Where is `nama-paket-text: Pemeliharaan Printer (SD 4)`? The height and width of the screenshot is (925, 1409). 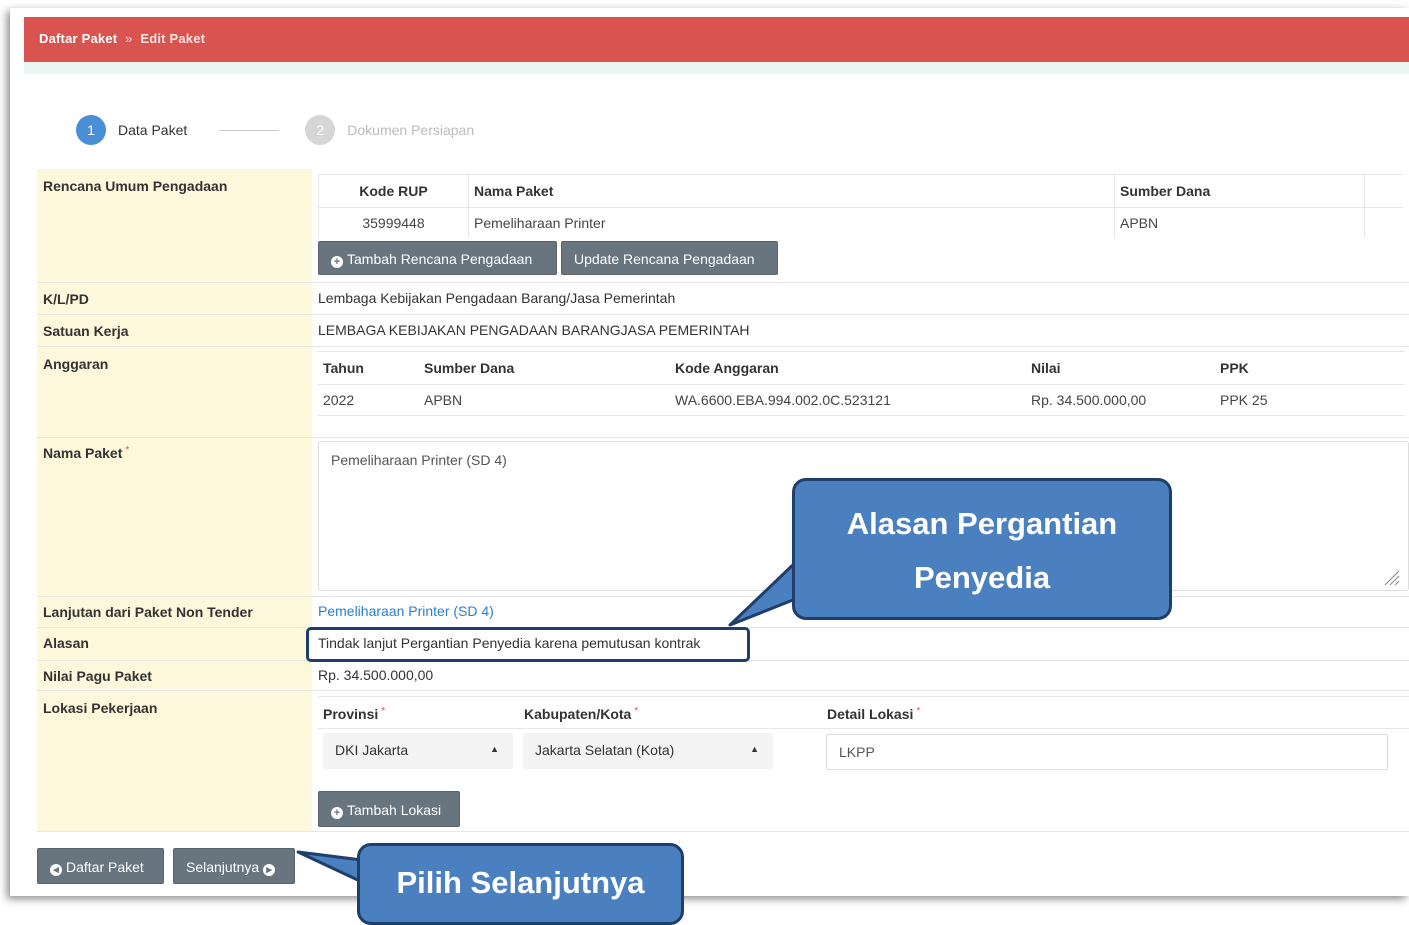
nama-paket-text: Pemeliharaan Printer (SD 4) is located at coordinates (419, 460).